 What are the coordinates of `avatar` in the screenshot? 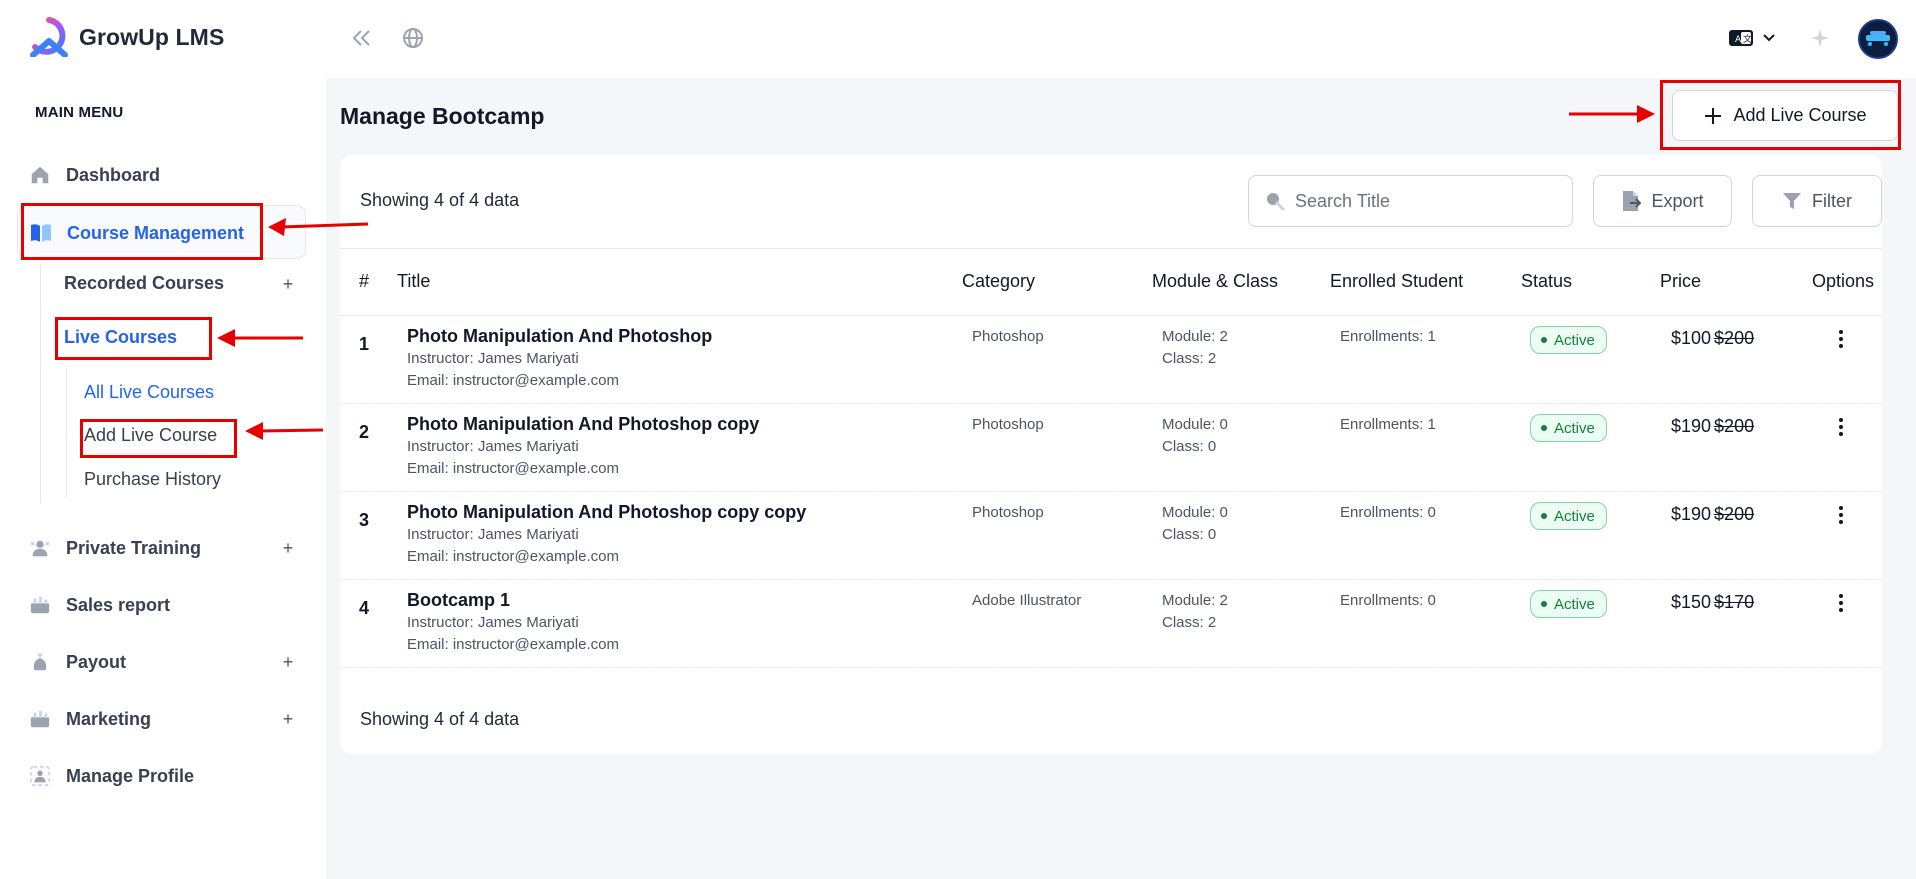 It's located at (1878, 39).